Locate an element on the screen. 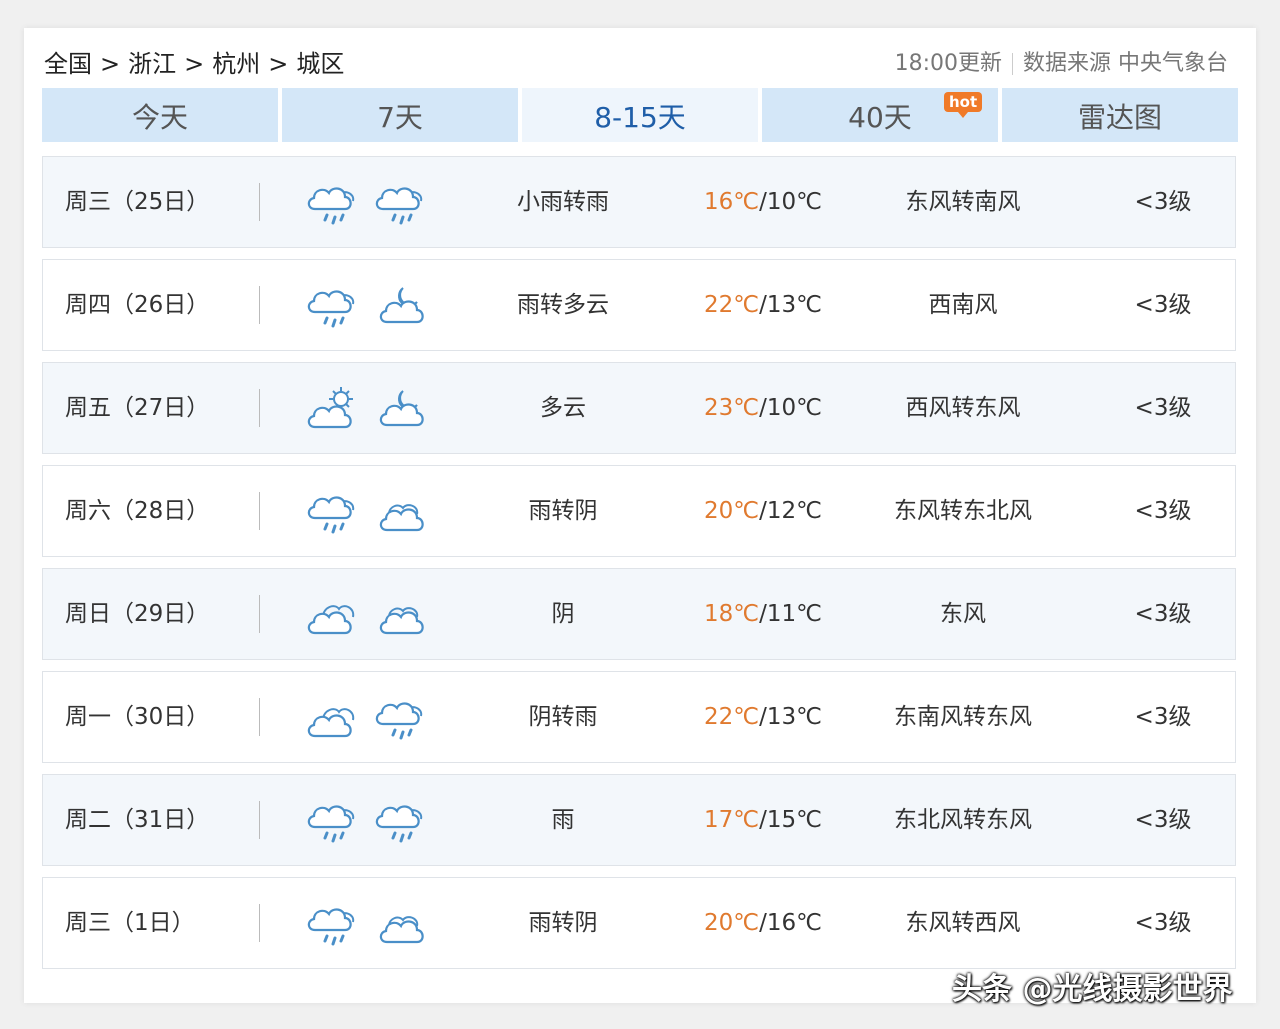 The height and width of the screenshot is (1029, 1280). low-temp: 12℃ is located at coordinates (794, 511).